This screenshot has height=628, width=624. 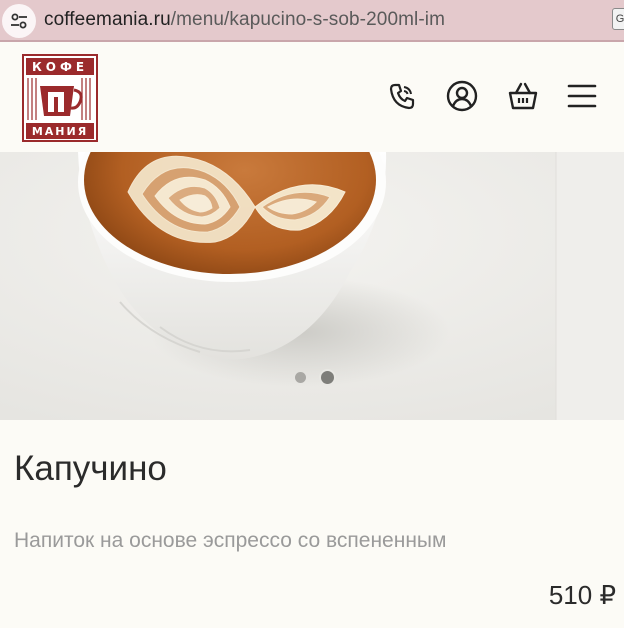 What do you see at coordinates (523, 96) in the screenshot?
I see `basket-icon` at bounding box center [523, 96].